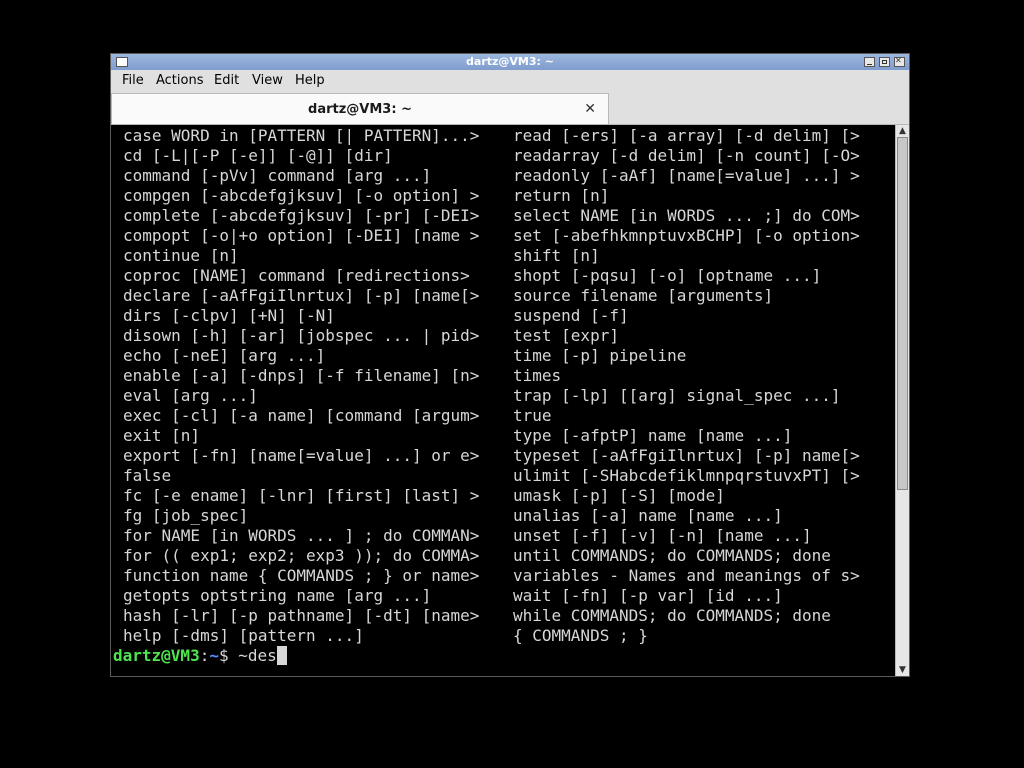  What do you see at coordinates (190, 395) in the screenshot?
I see `help-left: eval [arg ...]` at bounding box center [190, 395].